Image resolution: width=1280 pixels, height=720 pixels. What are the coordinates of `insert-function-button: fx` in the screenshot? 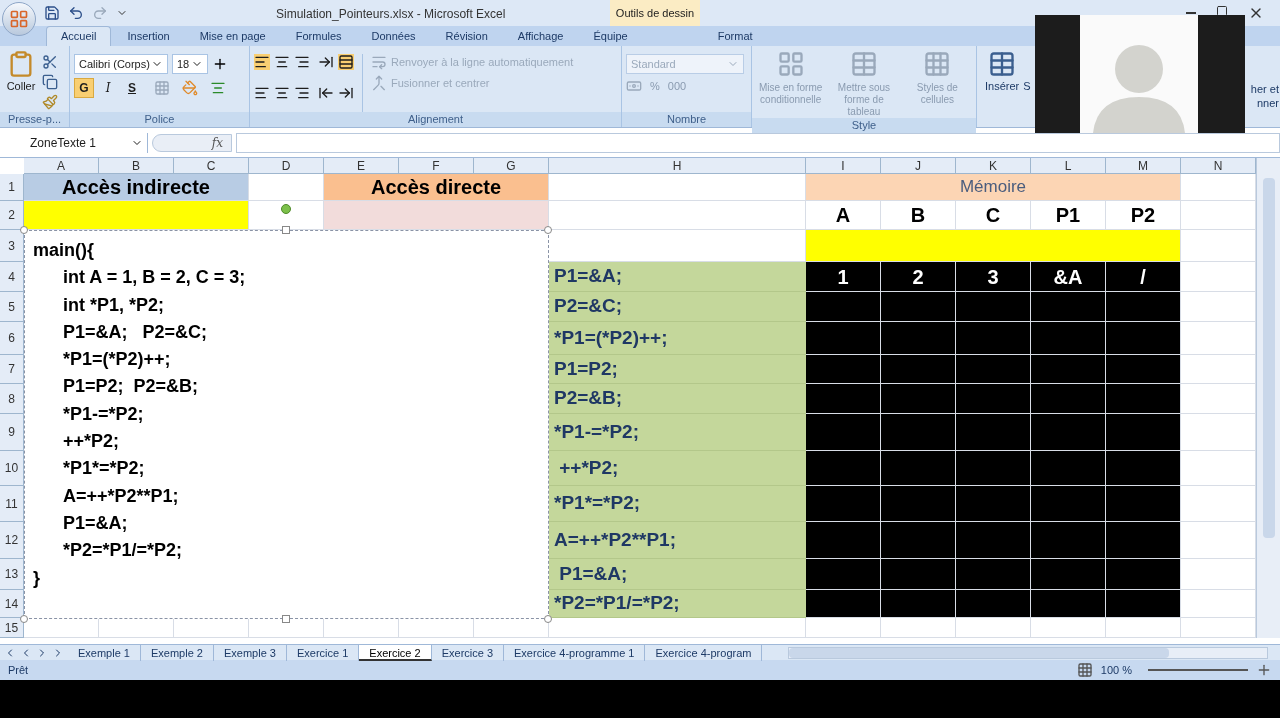 It's located at (217, 142).